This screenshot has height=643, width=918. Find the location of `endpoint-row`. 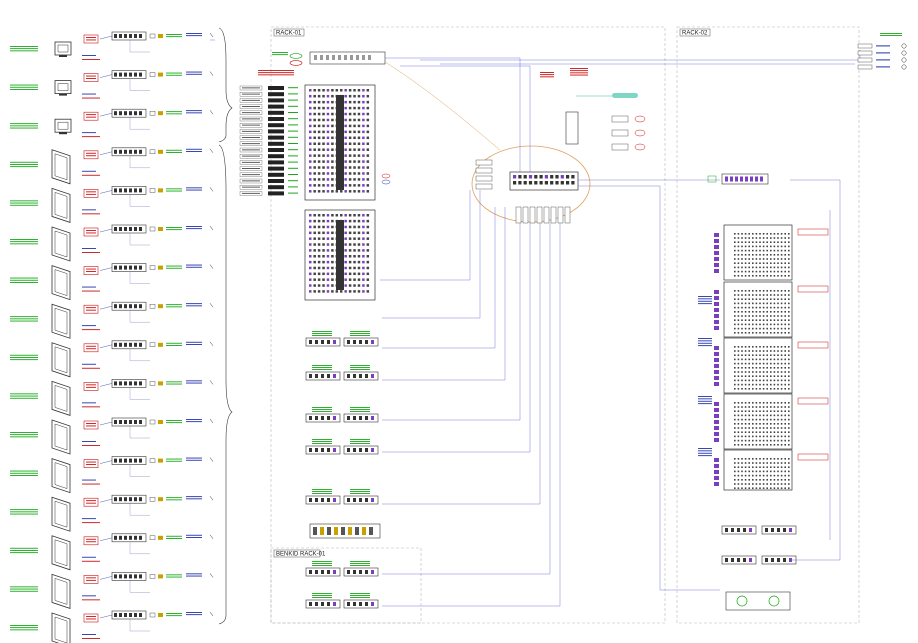

endpoint-row is located at coordinates (112, 84).